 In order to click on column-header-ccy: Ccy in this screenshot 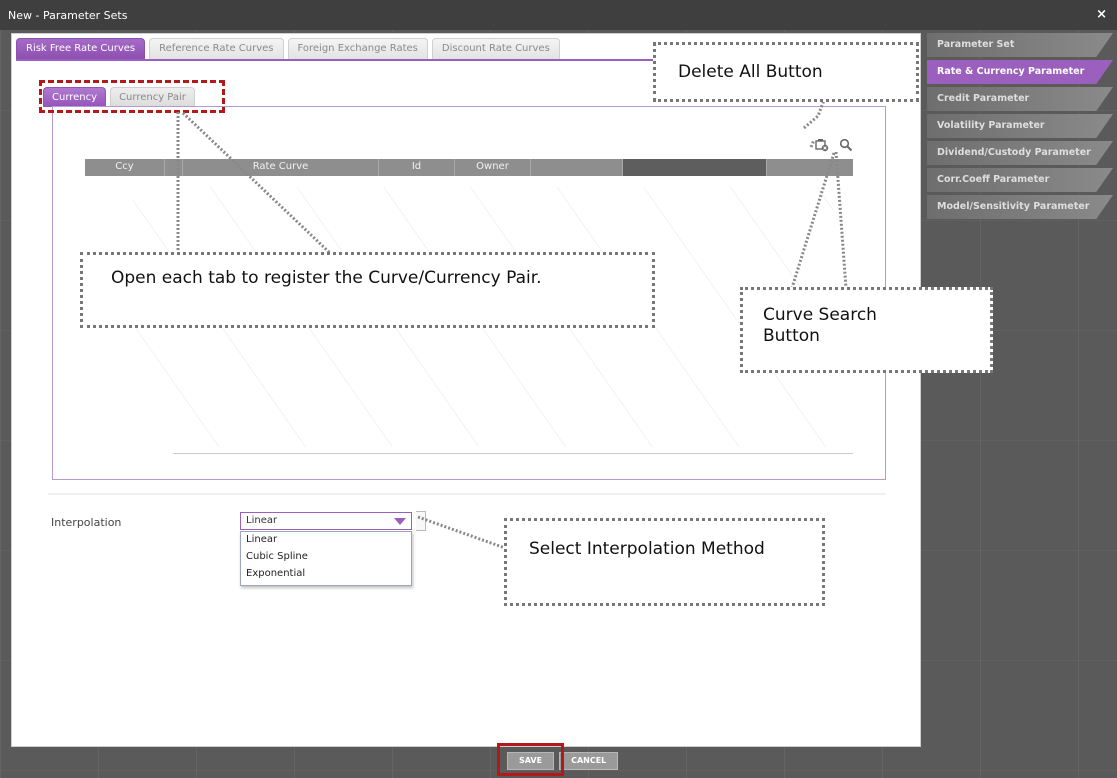, I will do `click(125, 167)`.